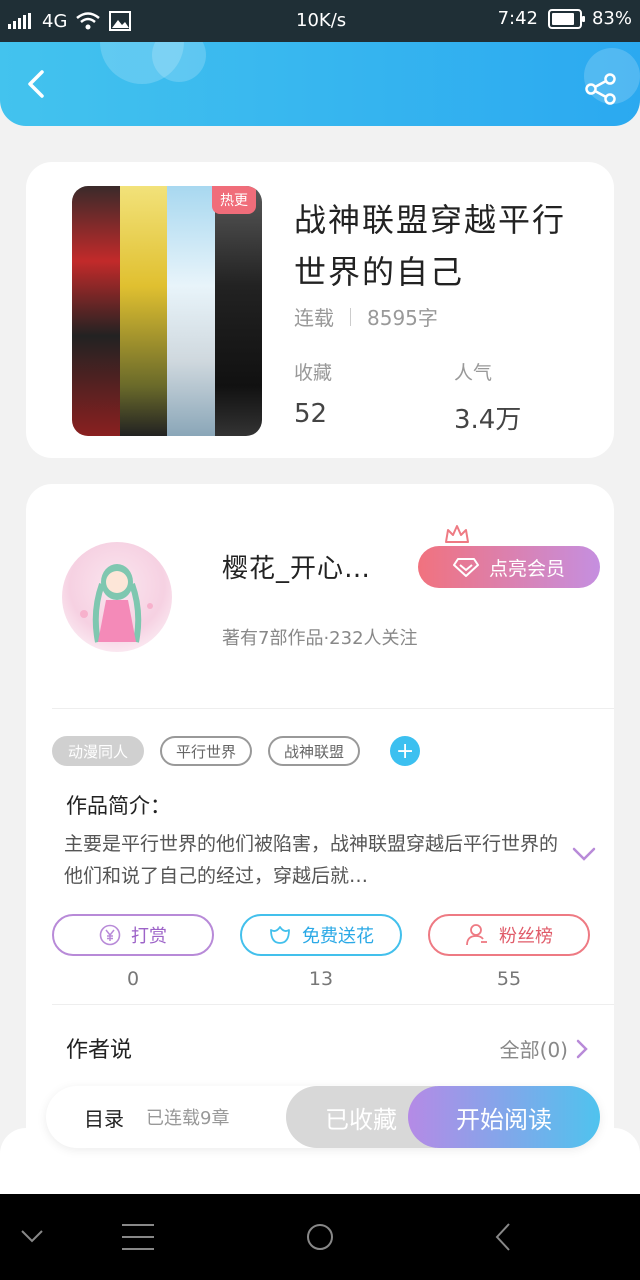 The width and height of the screenshot is (640, 1280). I want to click on action-row: 打赏 0 免费送花 13 粉丝榜 55, so click(321, 952).